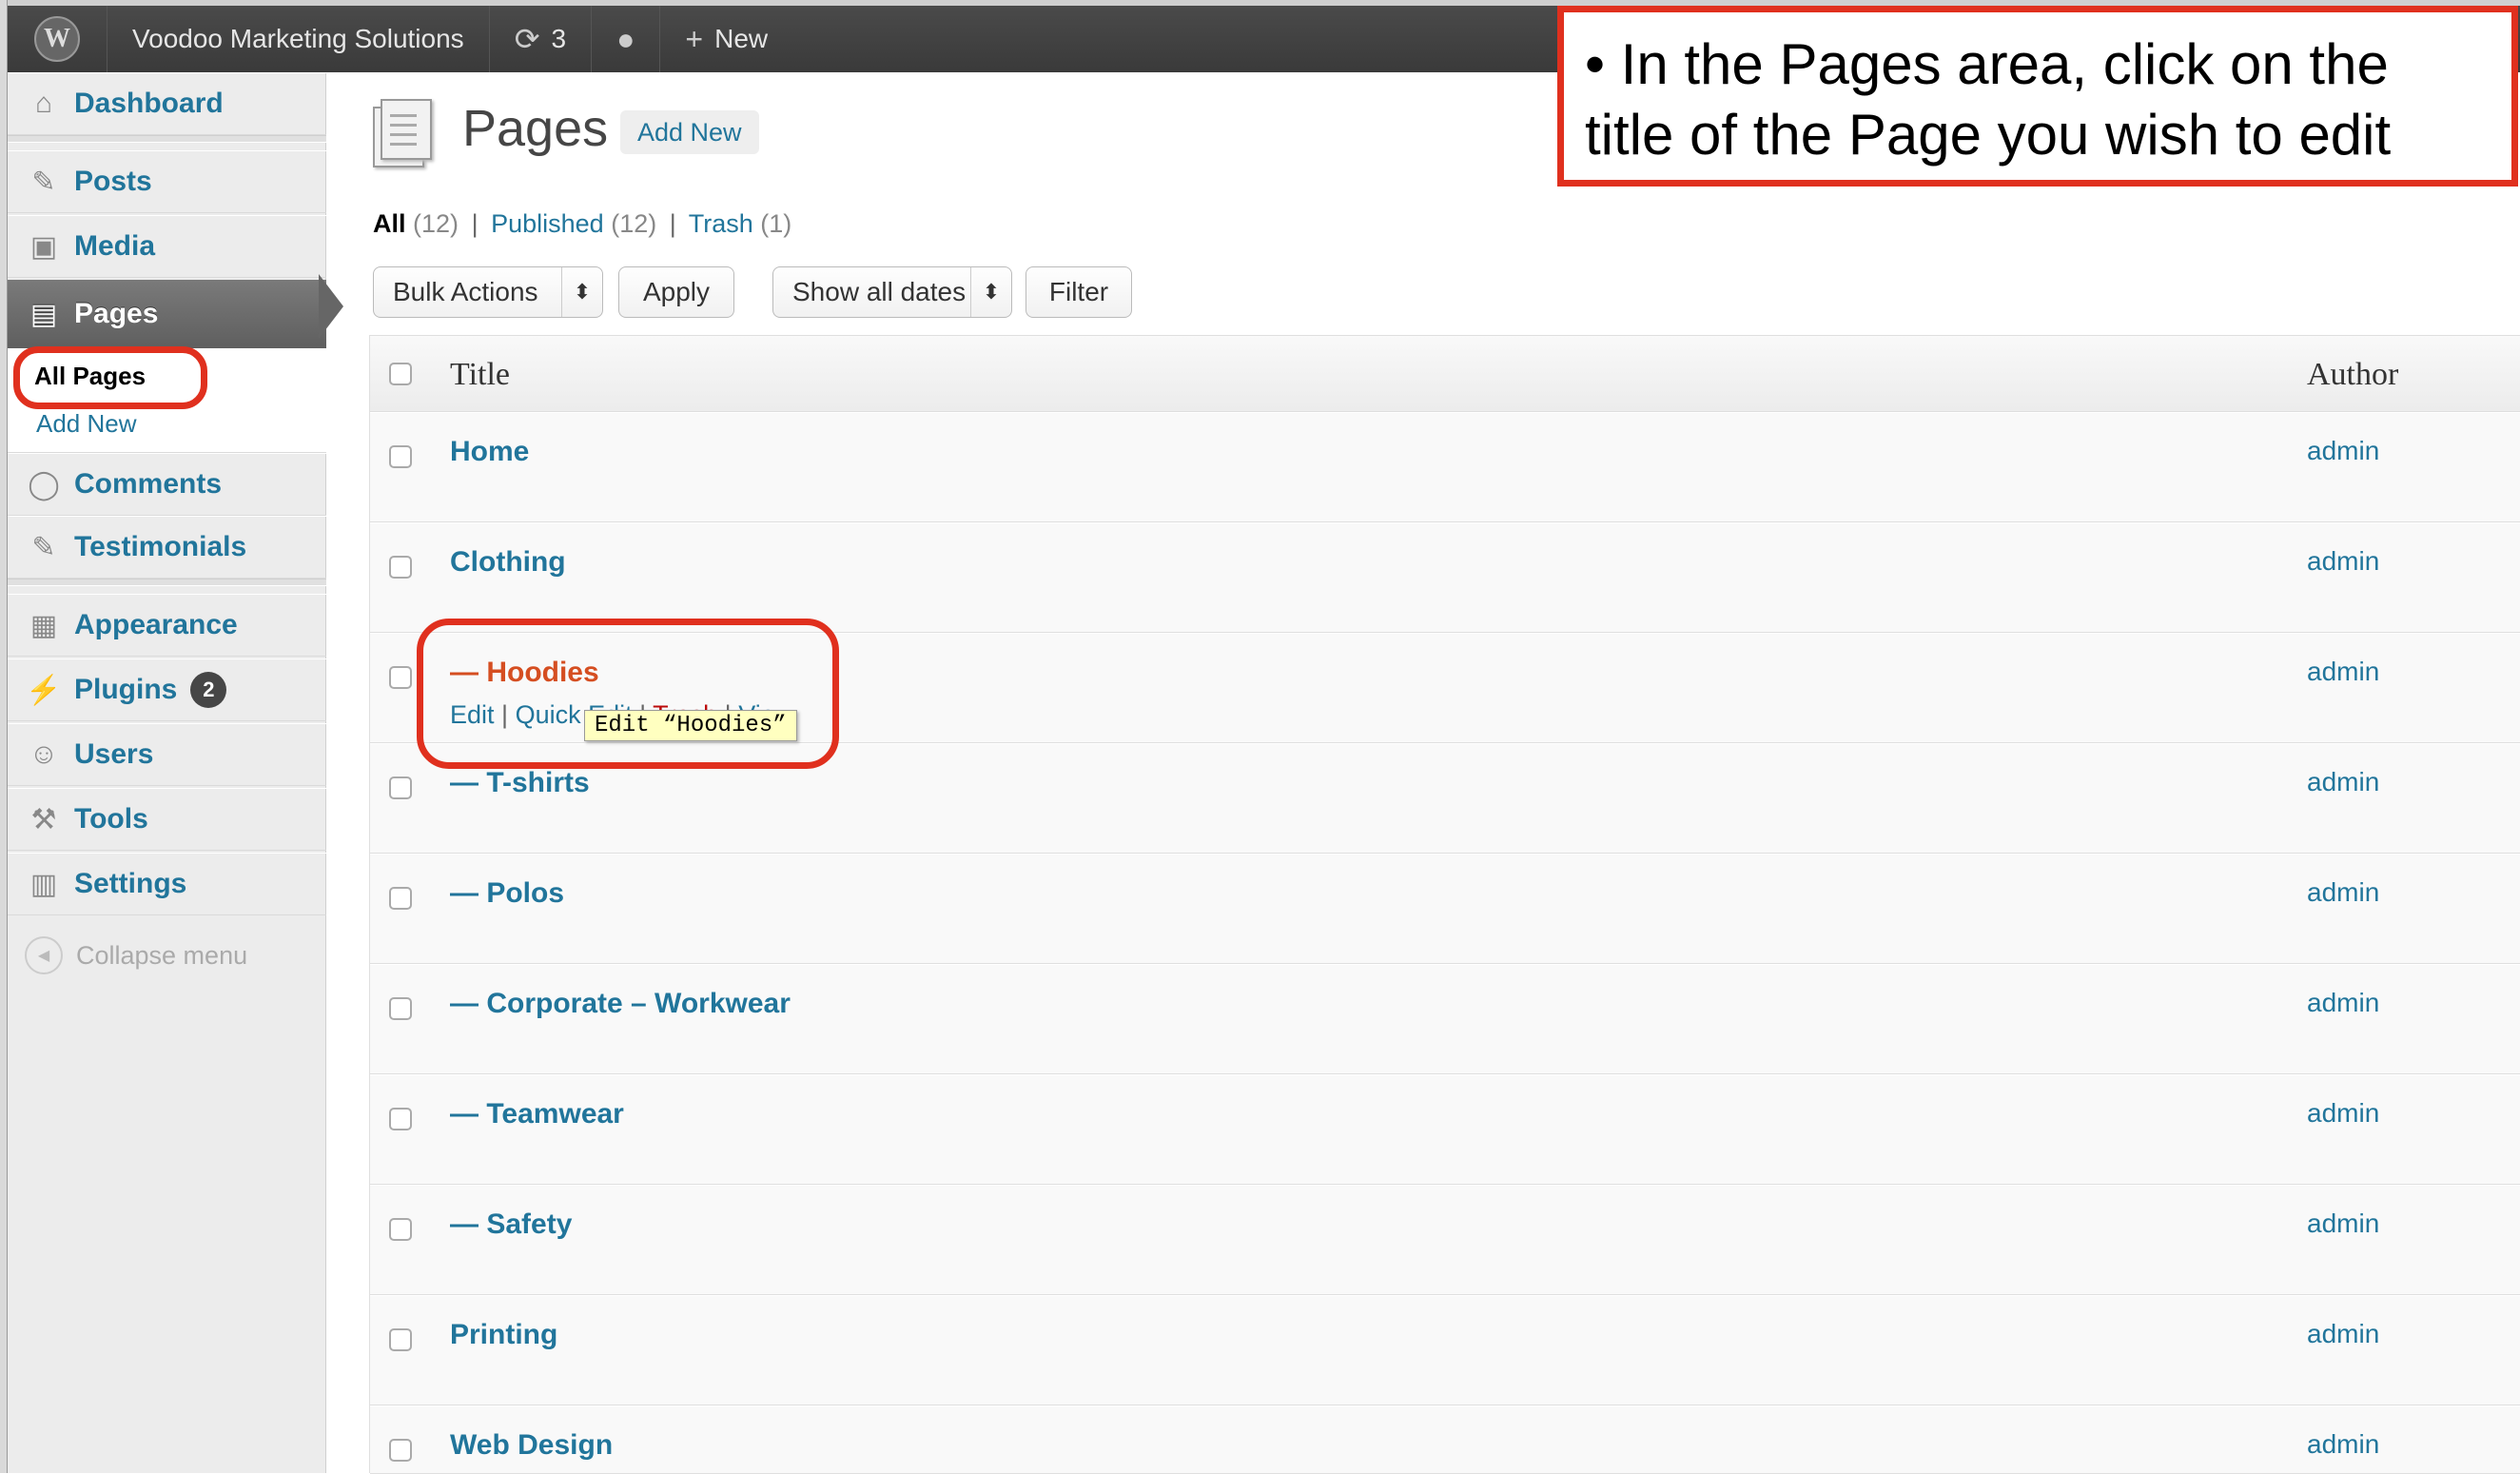  I want to click on menu-label: Plugins, so click(126, 689).